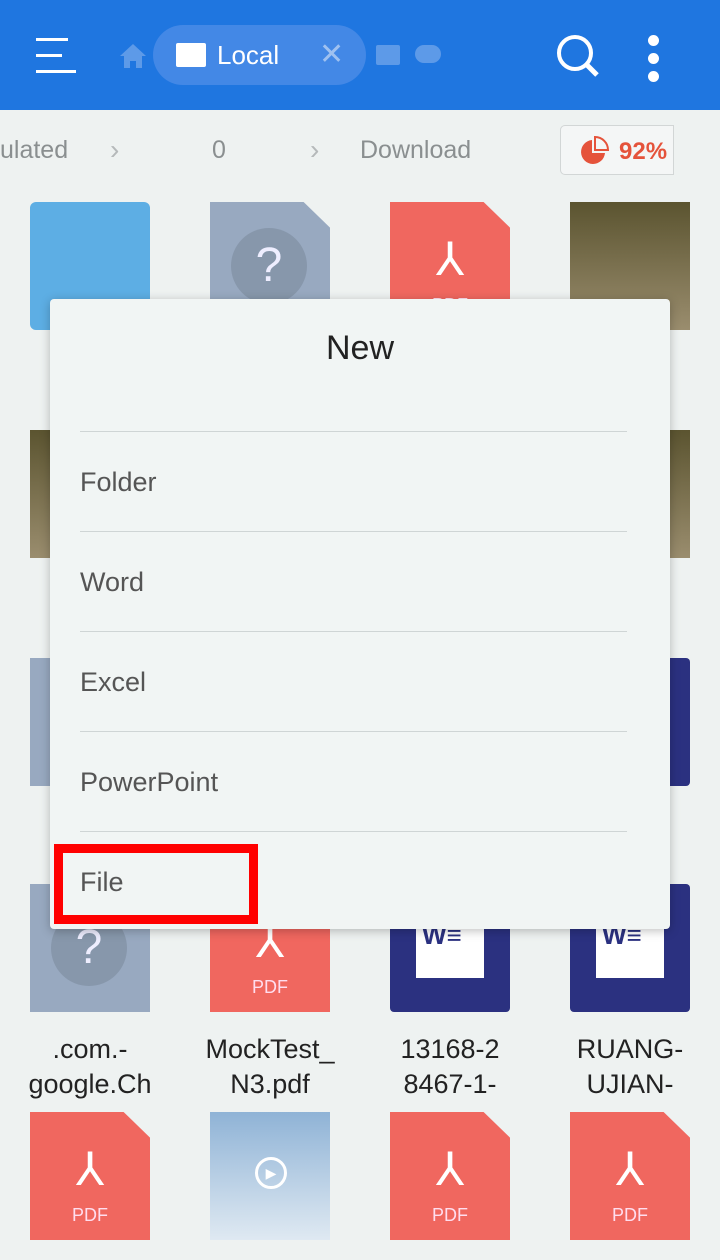  Describe the element at coordinates (353, 681) in the screenshot. I see `menu-item-excel: Excel` at that location.